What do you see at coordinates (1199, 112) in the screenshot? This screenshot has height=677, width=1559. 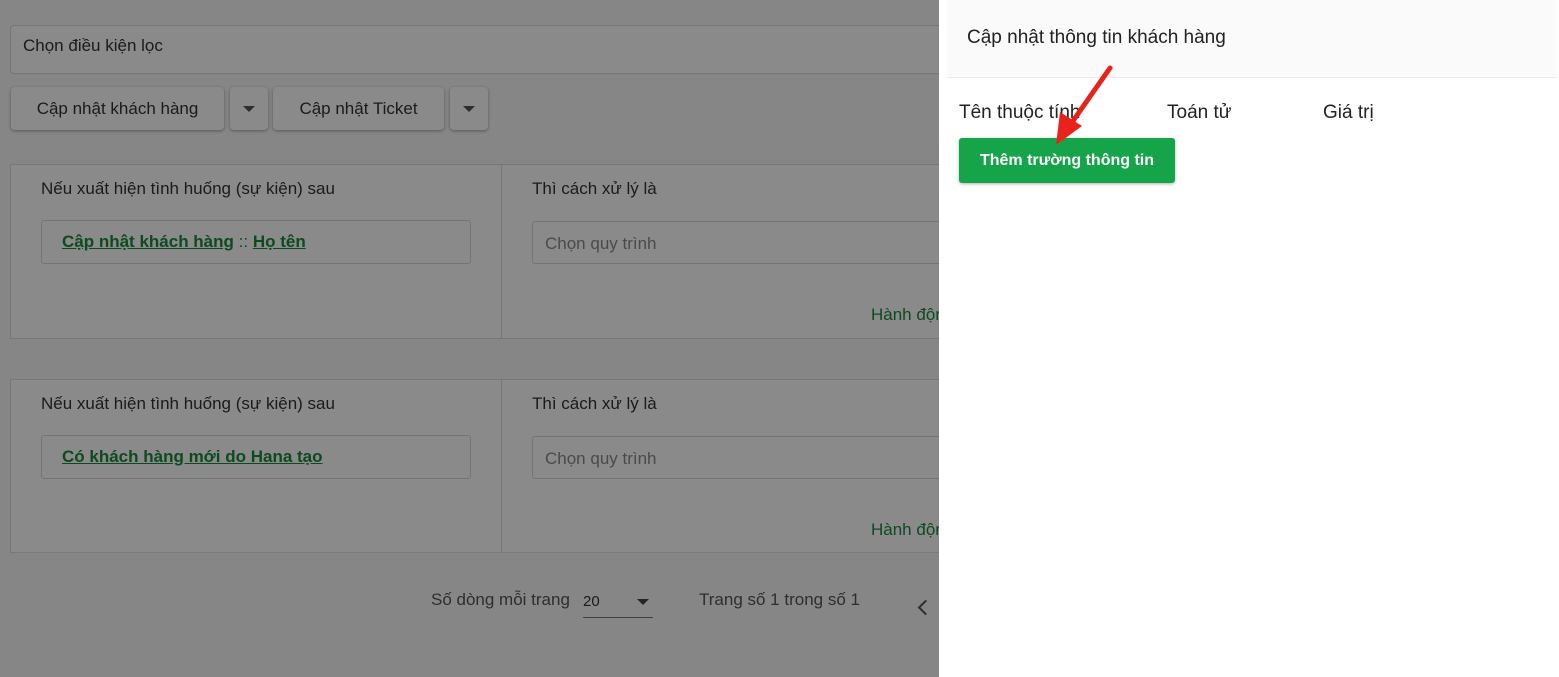 I see `column-header-operator: Toán tử` at bounding box center [1199, 112].